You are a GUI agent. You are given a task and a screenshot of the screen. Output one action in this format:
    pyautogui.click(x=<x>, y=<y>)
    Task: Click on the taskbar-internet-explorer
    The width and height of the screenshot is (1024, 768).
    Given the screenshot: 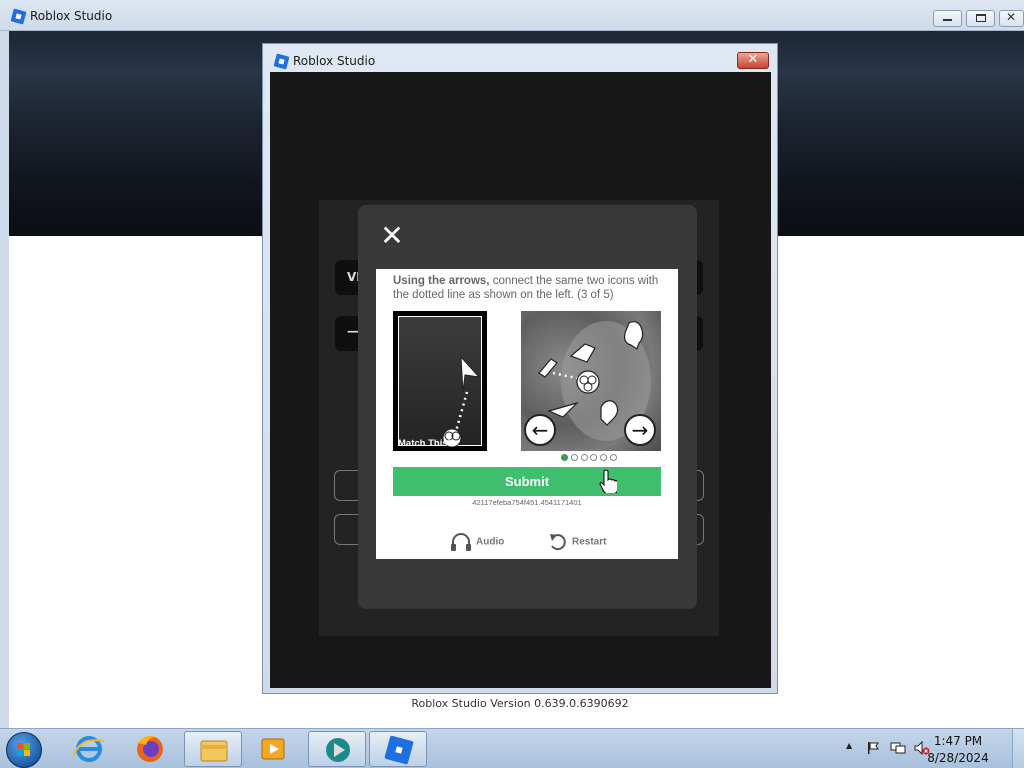 What is the action you would take?
    pyautogui.click(x=89, y=749)
    